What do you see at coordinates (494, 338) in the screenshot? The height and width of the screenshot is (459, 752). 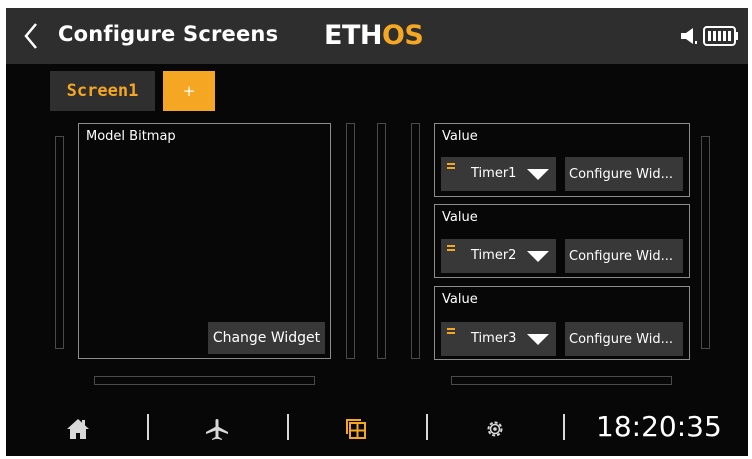 I see `dropdown-value: Timer3` at bounding box center [494, 338].